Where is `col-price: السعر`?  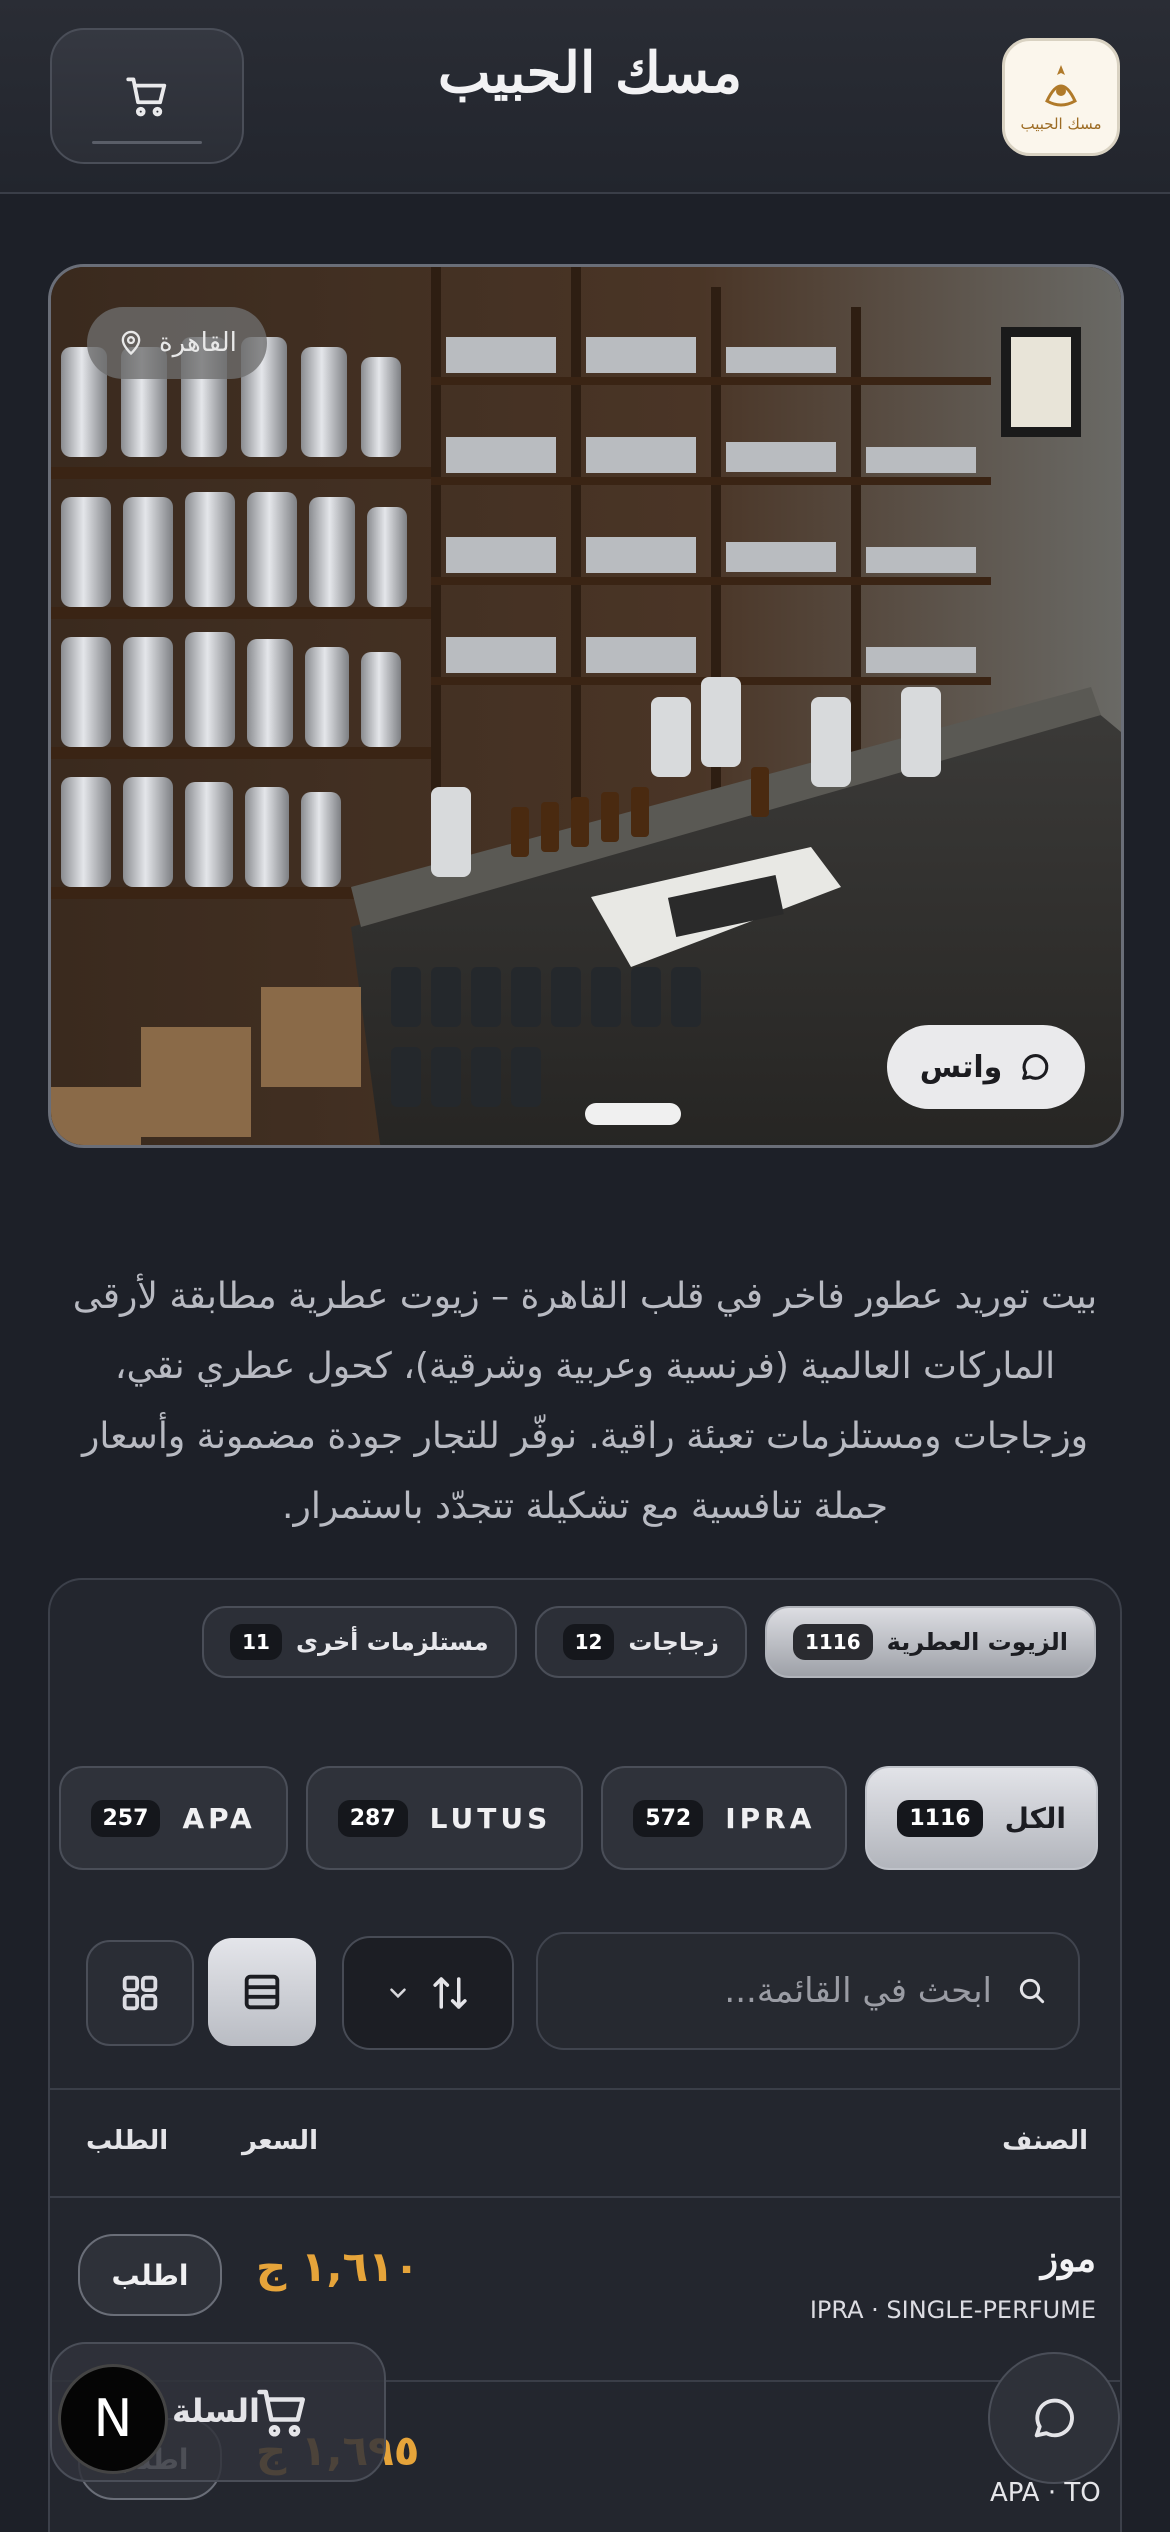
col-price: السعر is located at coordinates (280, 2141).